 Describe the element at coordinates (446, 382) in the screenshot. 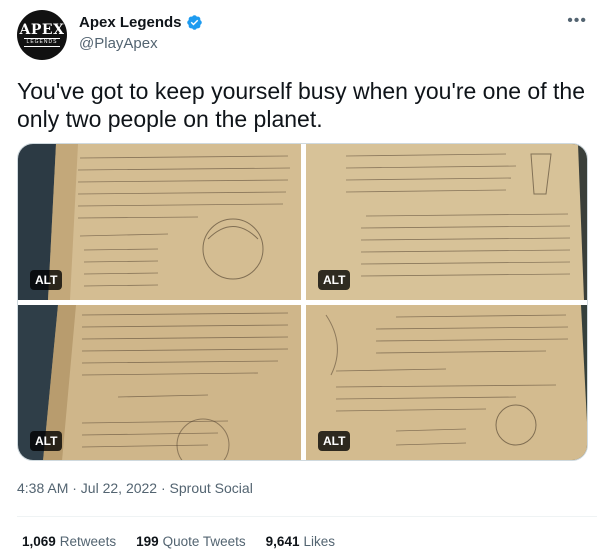

I see `photo-4: ALT` at that location.